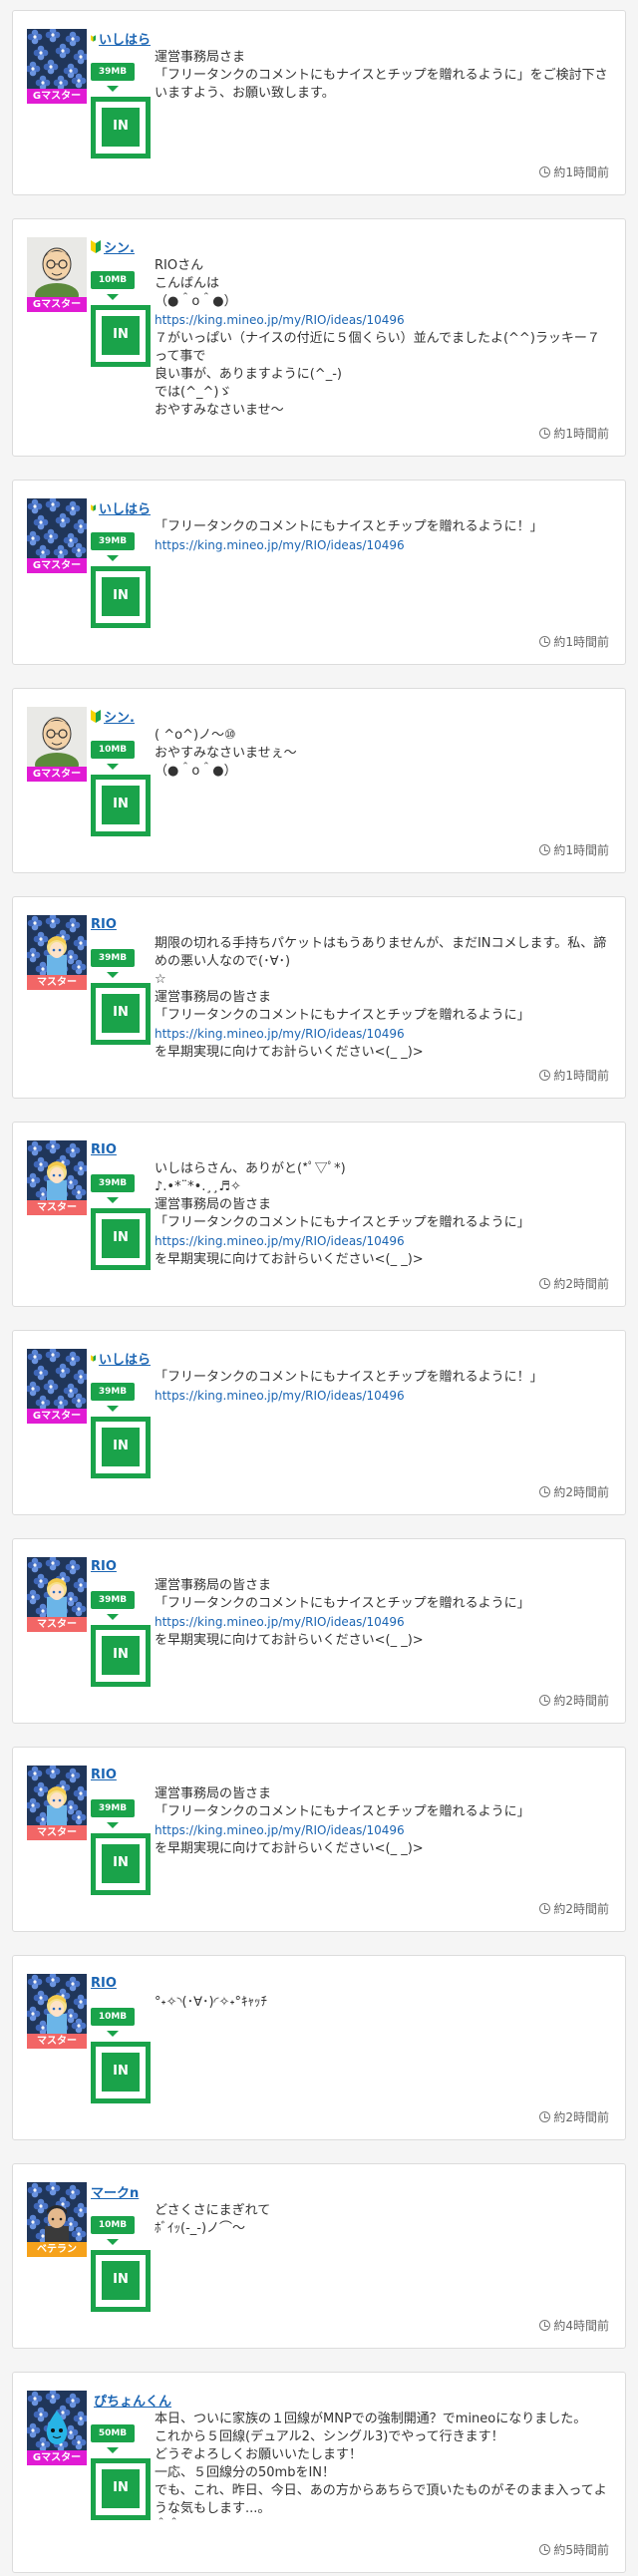 This screenshot has width=638, height=2576. Describe the element at coordinates (380, 2038) in the screenshot. I see `comment-body: °˖✧◝(･∀･)◜✧˖°ｷｬｯﾁ` at that location.